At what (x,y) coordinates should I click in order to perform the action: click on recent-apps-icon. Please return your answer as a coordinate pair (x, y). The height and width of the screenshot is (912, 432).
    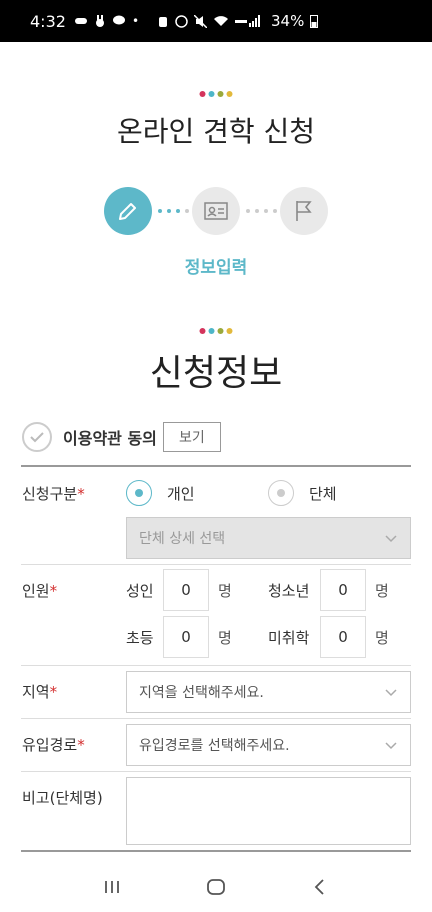
    Looking at the image, I should click on (112, 887).